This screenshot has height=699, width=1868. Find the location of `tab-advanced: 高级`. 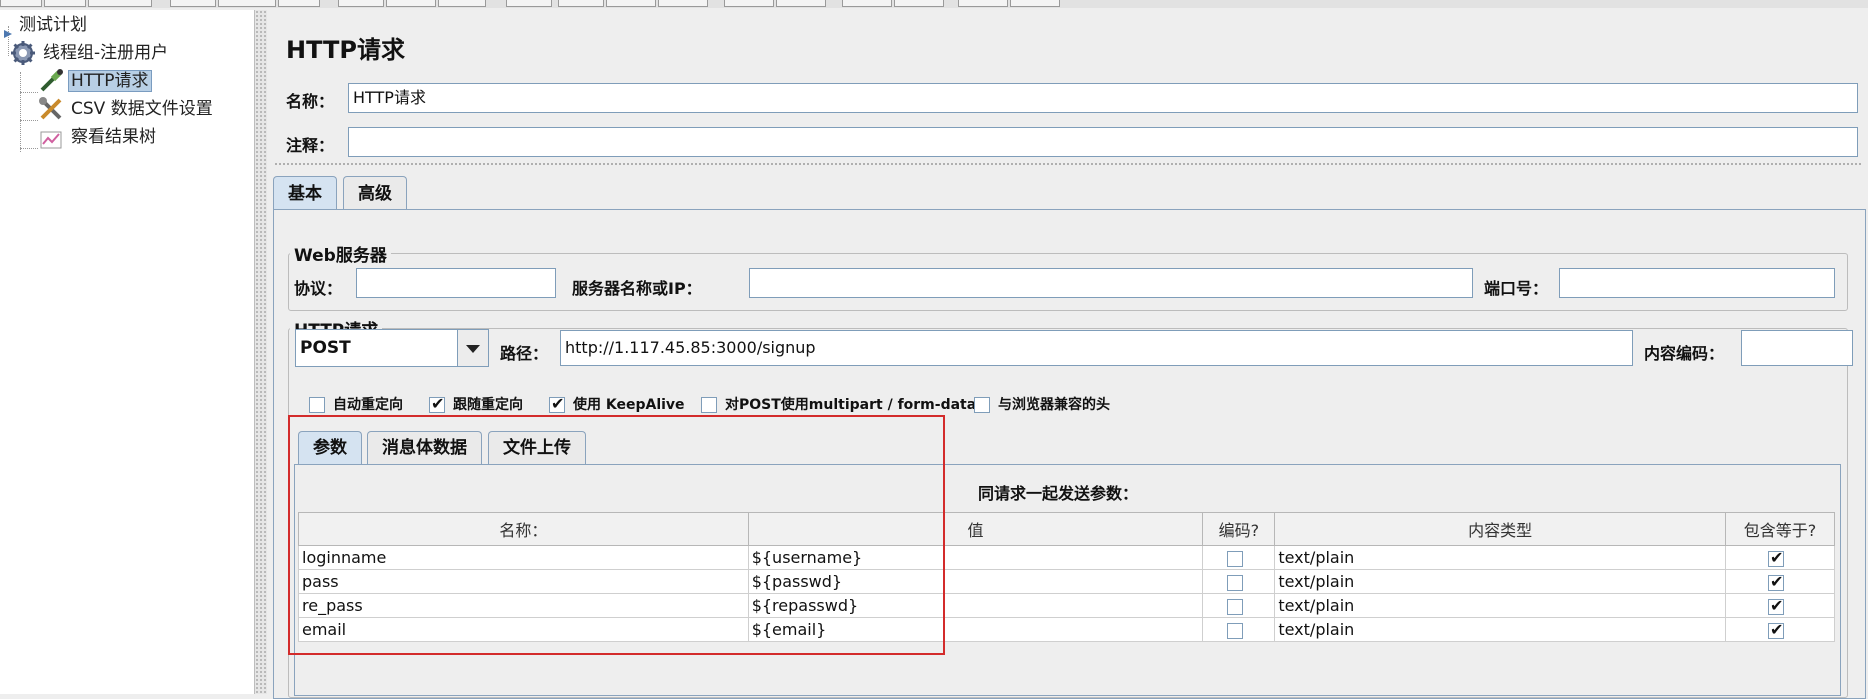

tab-advanced: 高级 is located at coordinates (375, 193).